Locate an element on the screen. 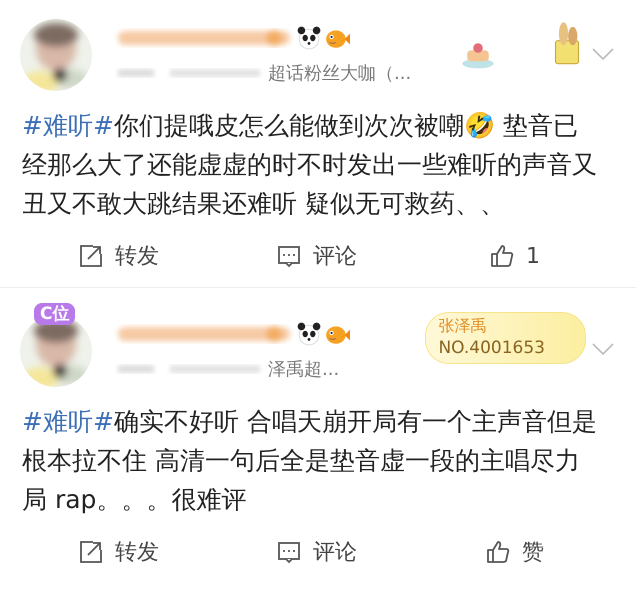 The image size is (636, 595). like-button: 1 is located at coordinates (515, 256).